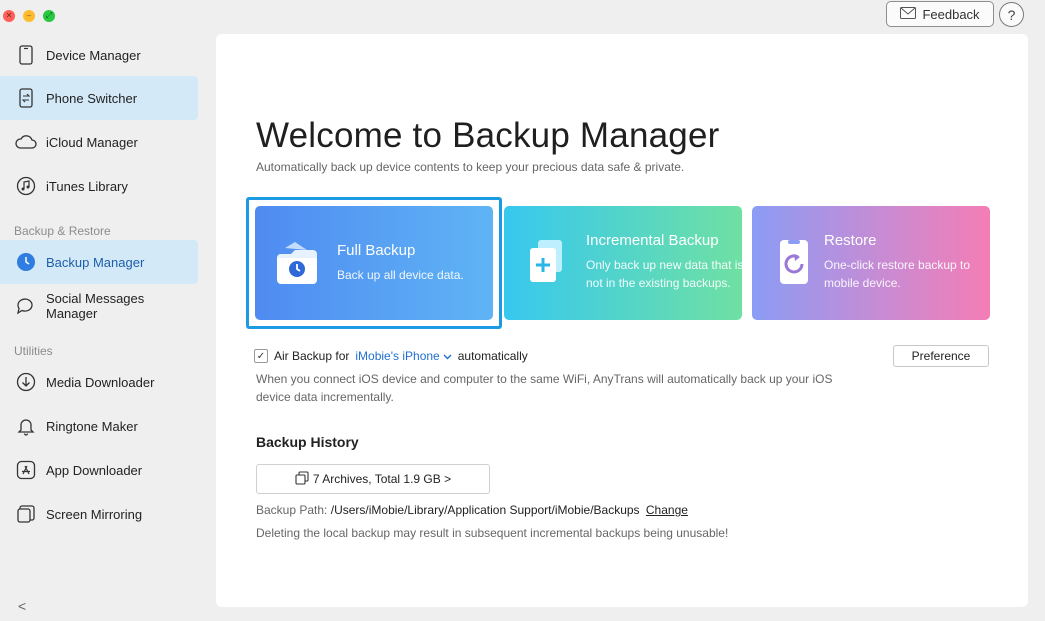 This screenshot has height=621, width=1045. What do you see at coordinates (87, 186) in the screenshot?
I see `sidebar-item-label: iTunes Library` at bounding box center [87, 186].